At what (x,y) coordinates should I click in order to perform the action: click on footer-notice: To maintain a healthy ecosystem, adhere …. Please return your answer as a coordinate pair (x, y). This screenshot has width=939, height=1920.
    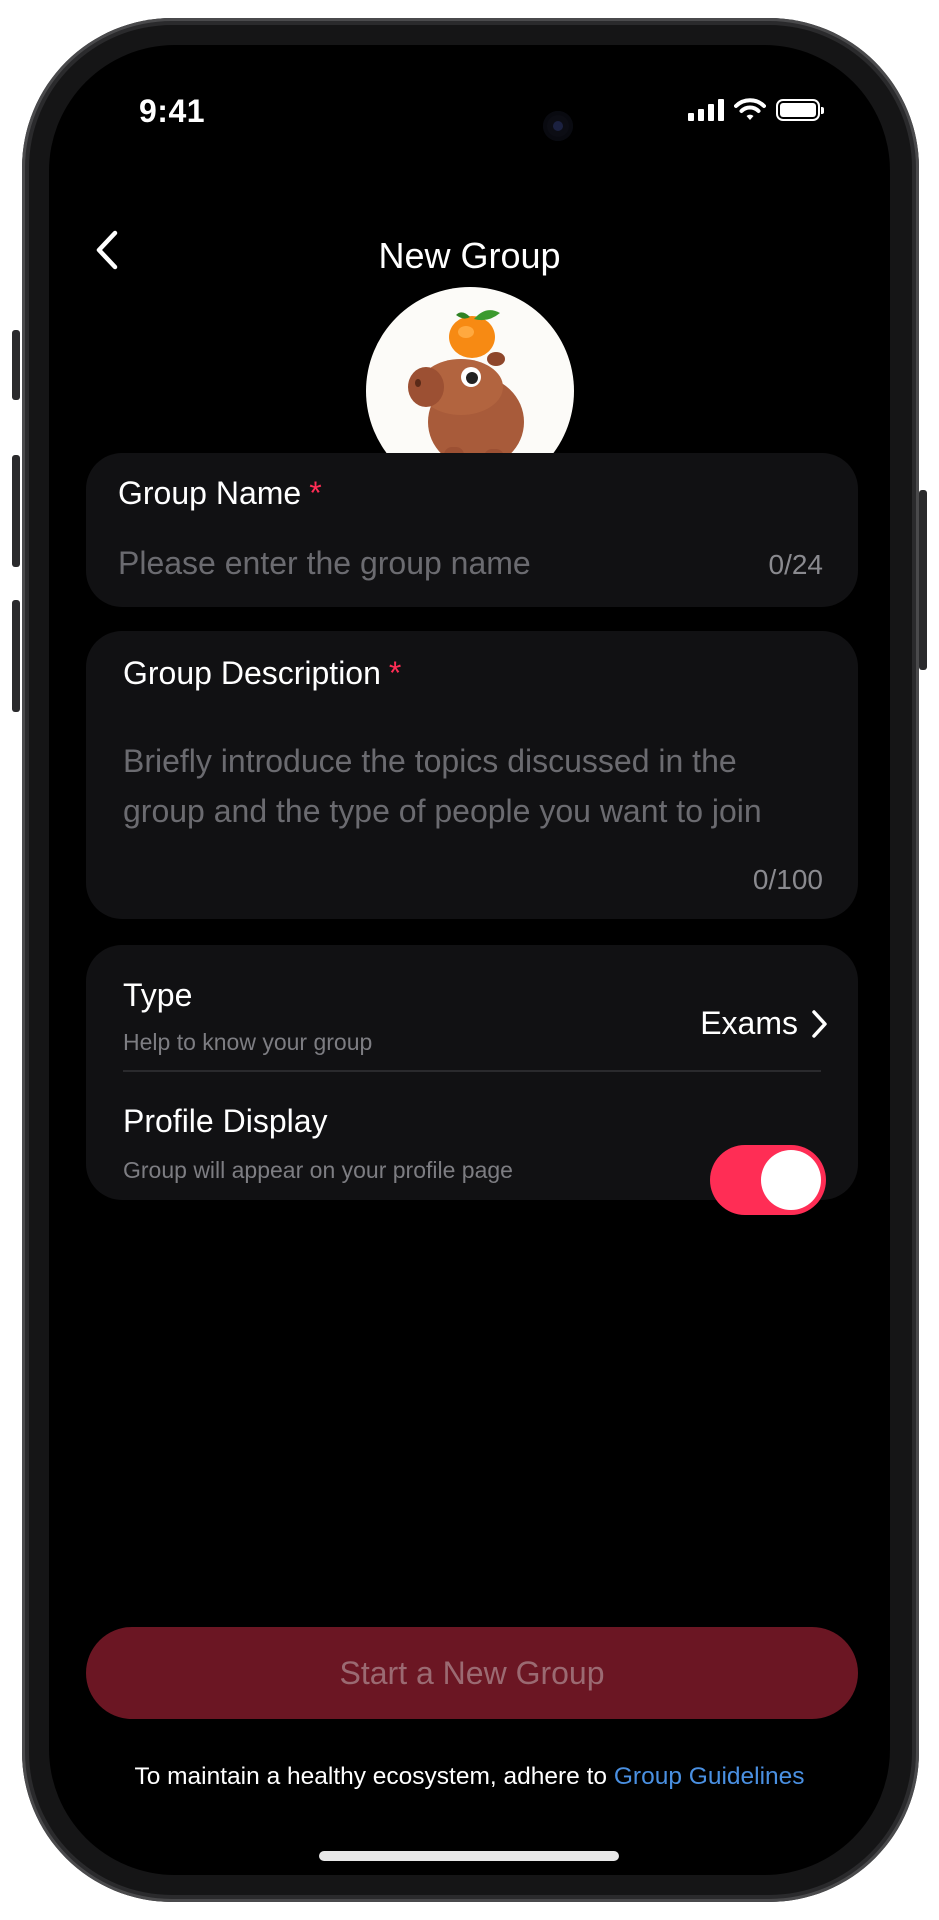
    Looking at the image, I should click on (469, 1777).